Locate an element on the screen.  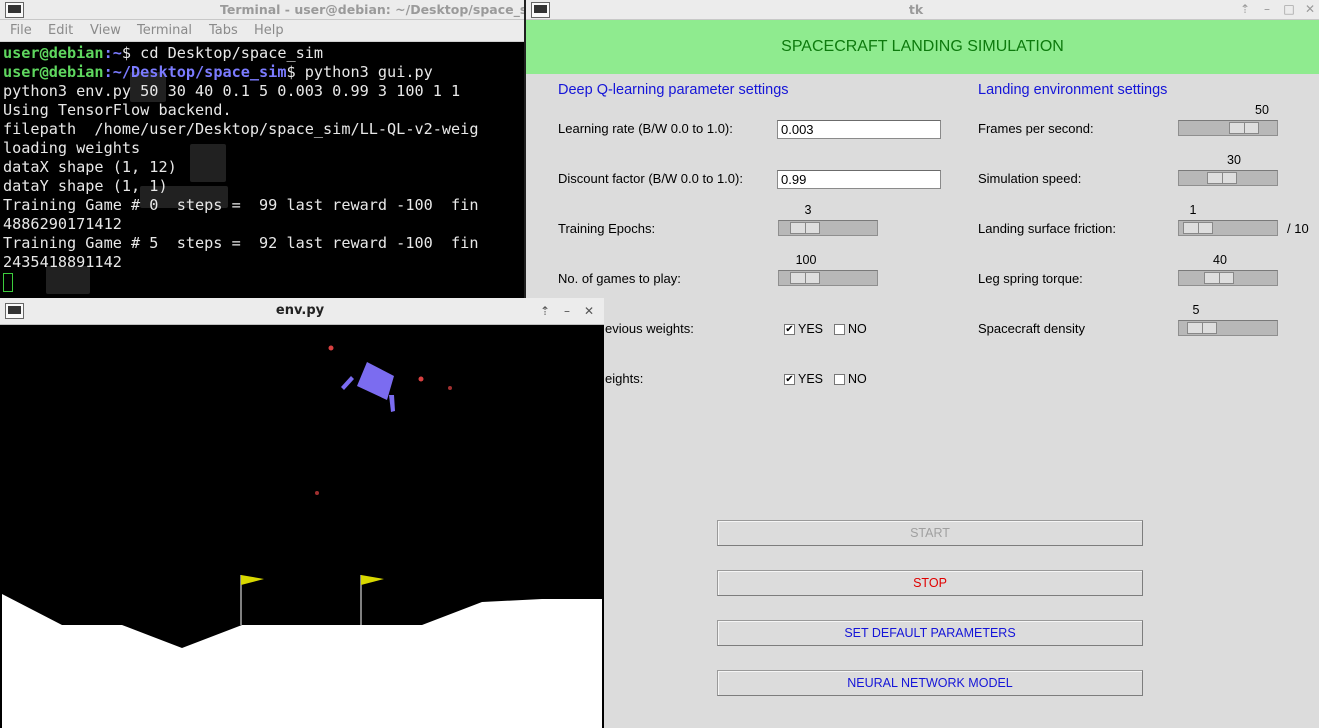
load-weights-no-checkbox is located at coordinates (839, 329).